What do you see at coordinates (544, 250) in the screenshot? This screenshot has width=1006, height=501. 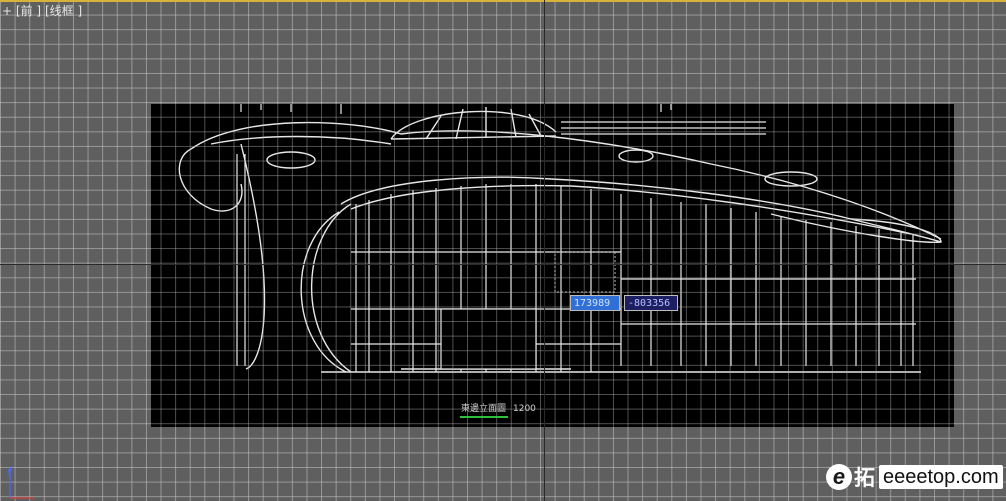 I see `world-axis-vertical` at bounding box center [544, 250].